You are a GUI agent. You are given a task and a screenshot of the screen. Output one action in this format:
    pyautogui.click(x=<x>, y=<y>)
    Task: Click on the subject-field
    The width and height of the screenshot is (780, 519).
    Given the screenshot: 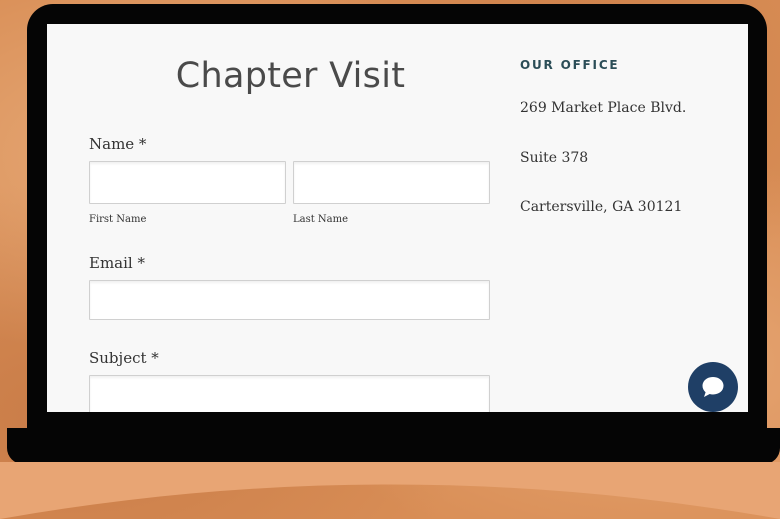 What is the action you would take?
    pyautogui.click(x=289, y=393)
    